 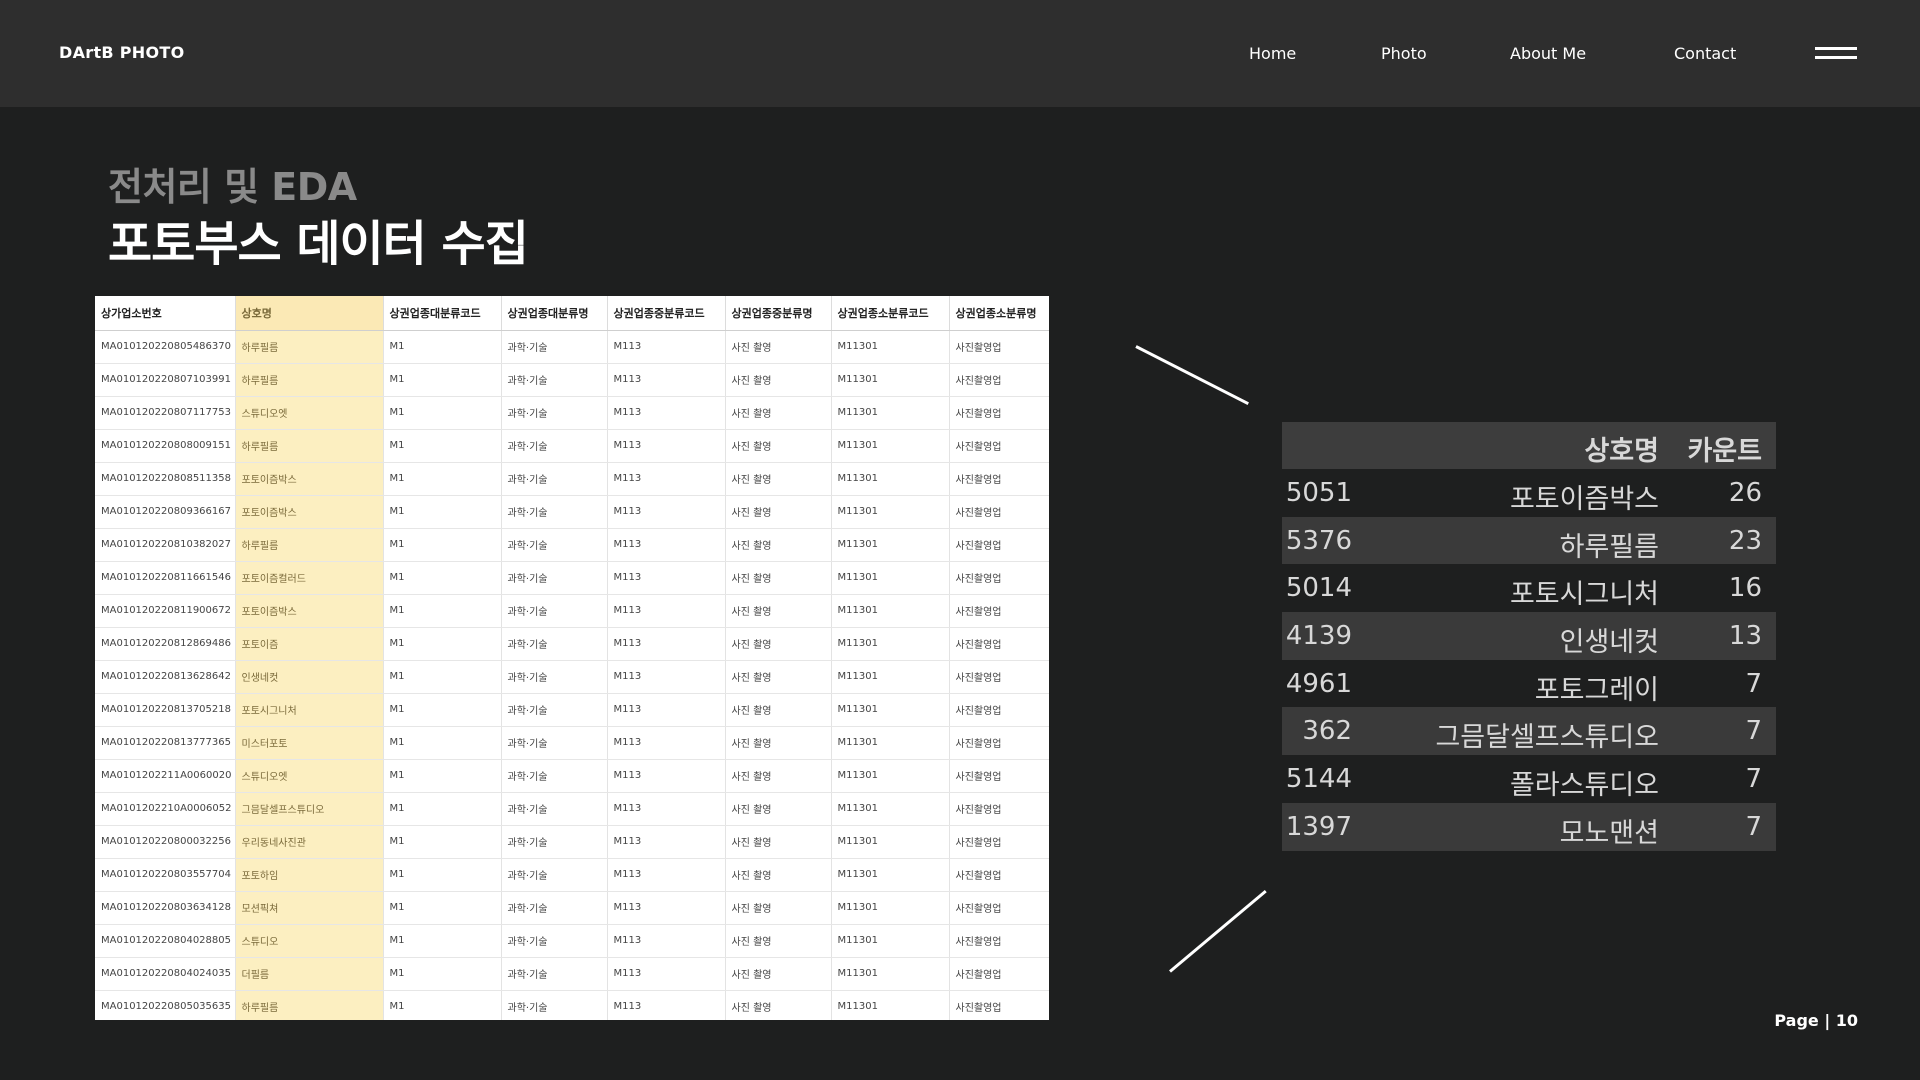 What do you see at coordinates (309, 842) in the screenshot?
I see `table-cell: 우리동네사진관` at bounding box center [309, 842].